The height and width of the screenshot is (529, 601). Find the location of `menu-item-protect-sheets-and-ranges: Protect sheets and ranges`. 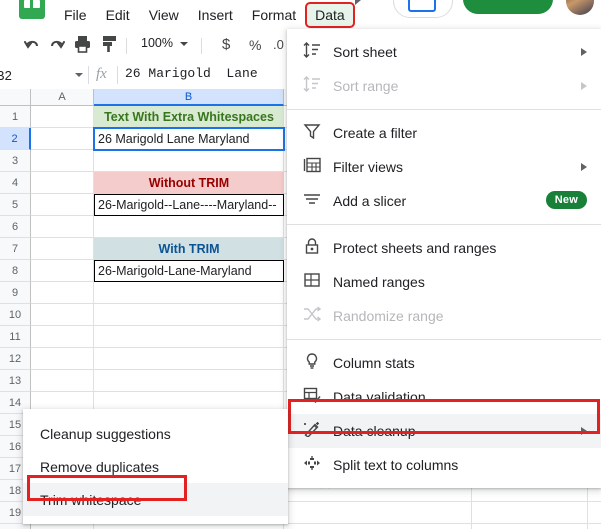

menu-item-protect-sheets-and-ranges: Protect sheets and ranges is located at coordinates (444, 248).